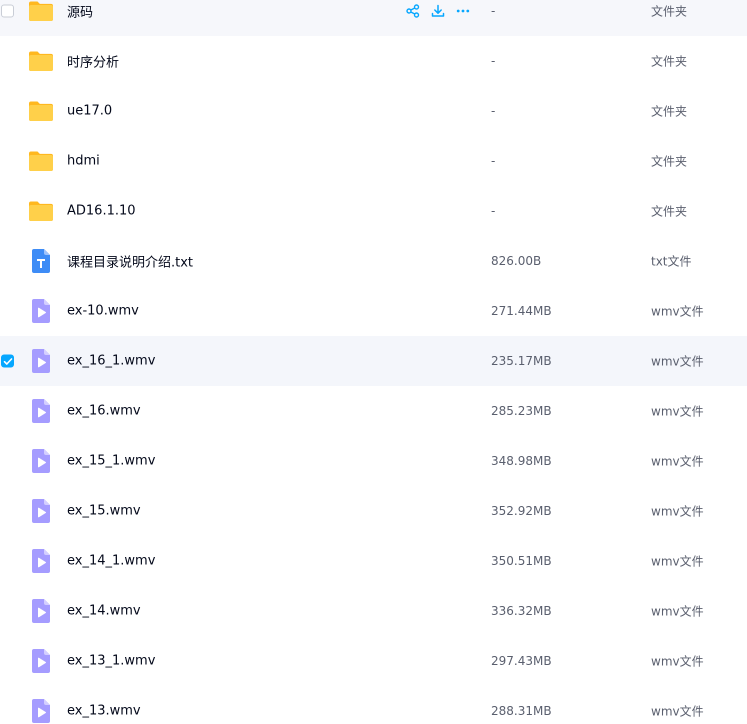 This screenshot has width=747, height=724. Describe the element at coordinates (521, 611) in the screenshot. I see `file-size: 336.32MB` at that location.